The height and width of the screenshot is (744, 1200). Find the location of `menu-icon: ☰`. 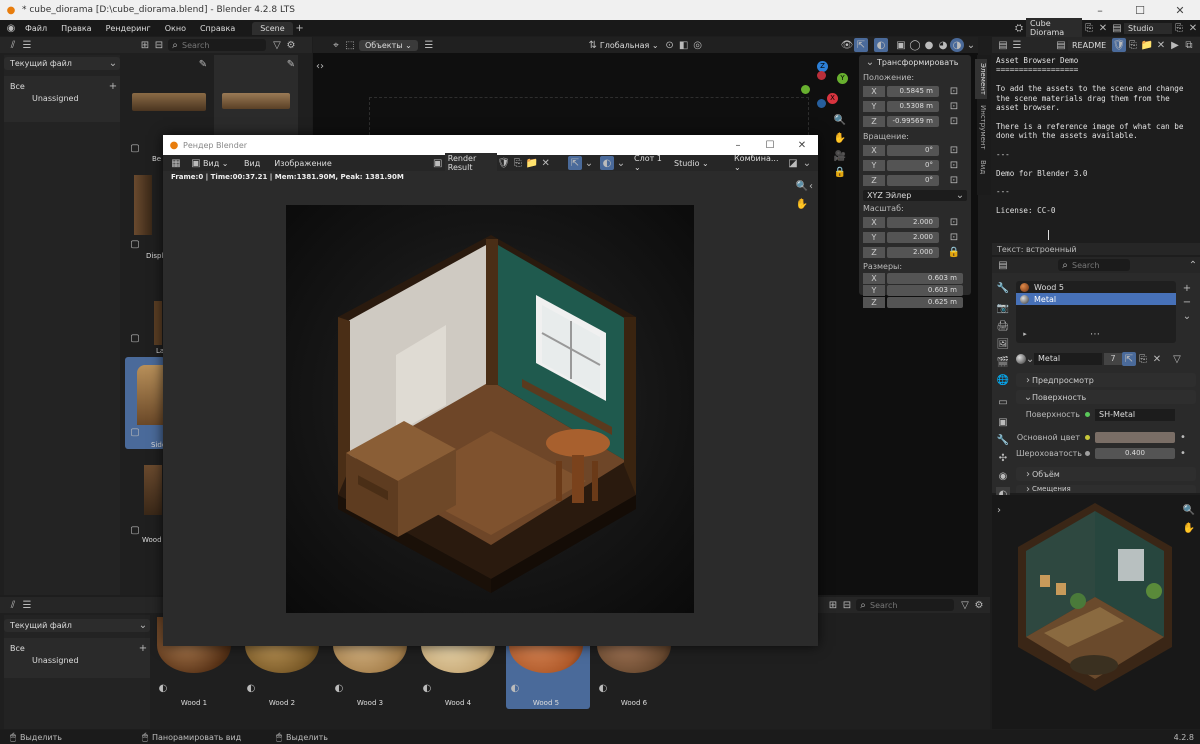

menu-icon: ☰ is located at coordinates (1017, 45).